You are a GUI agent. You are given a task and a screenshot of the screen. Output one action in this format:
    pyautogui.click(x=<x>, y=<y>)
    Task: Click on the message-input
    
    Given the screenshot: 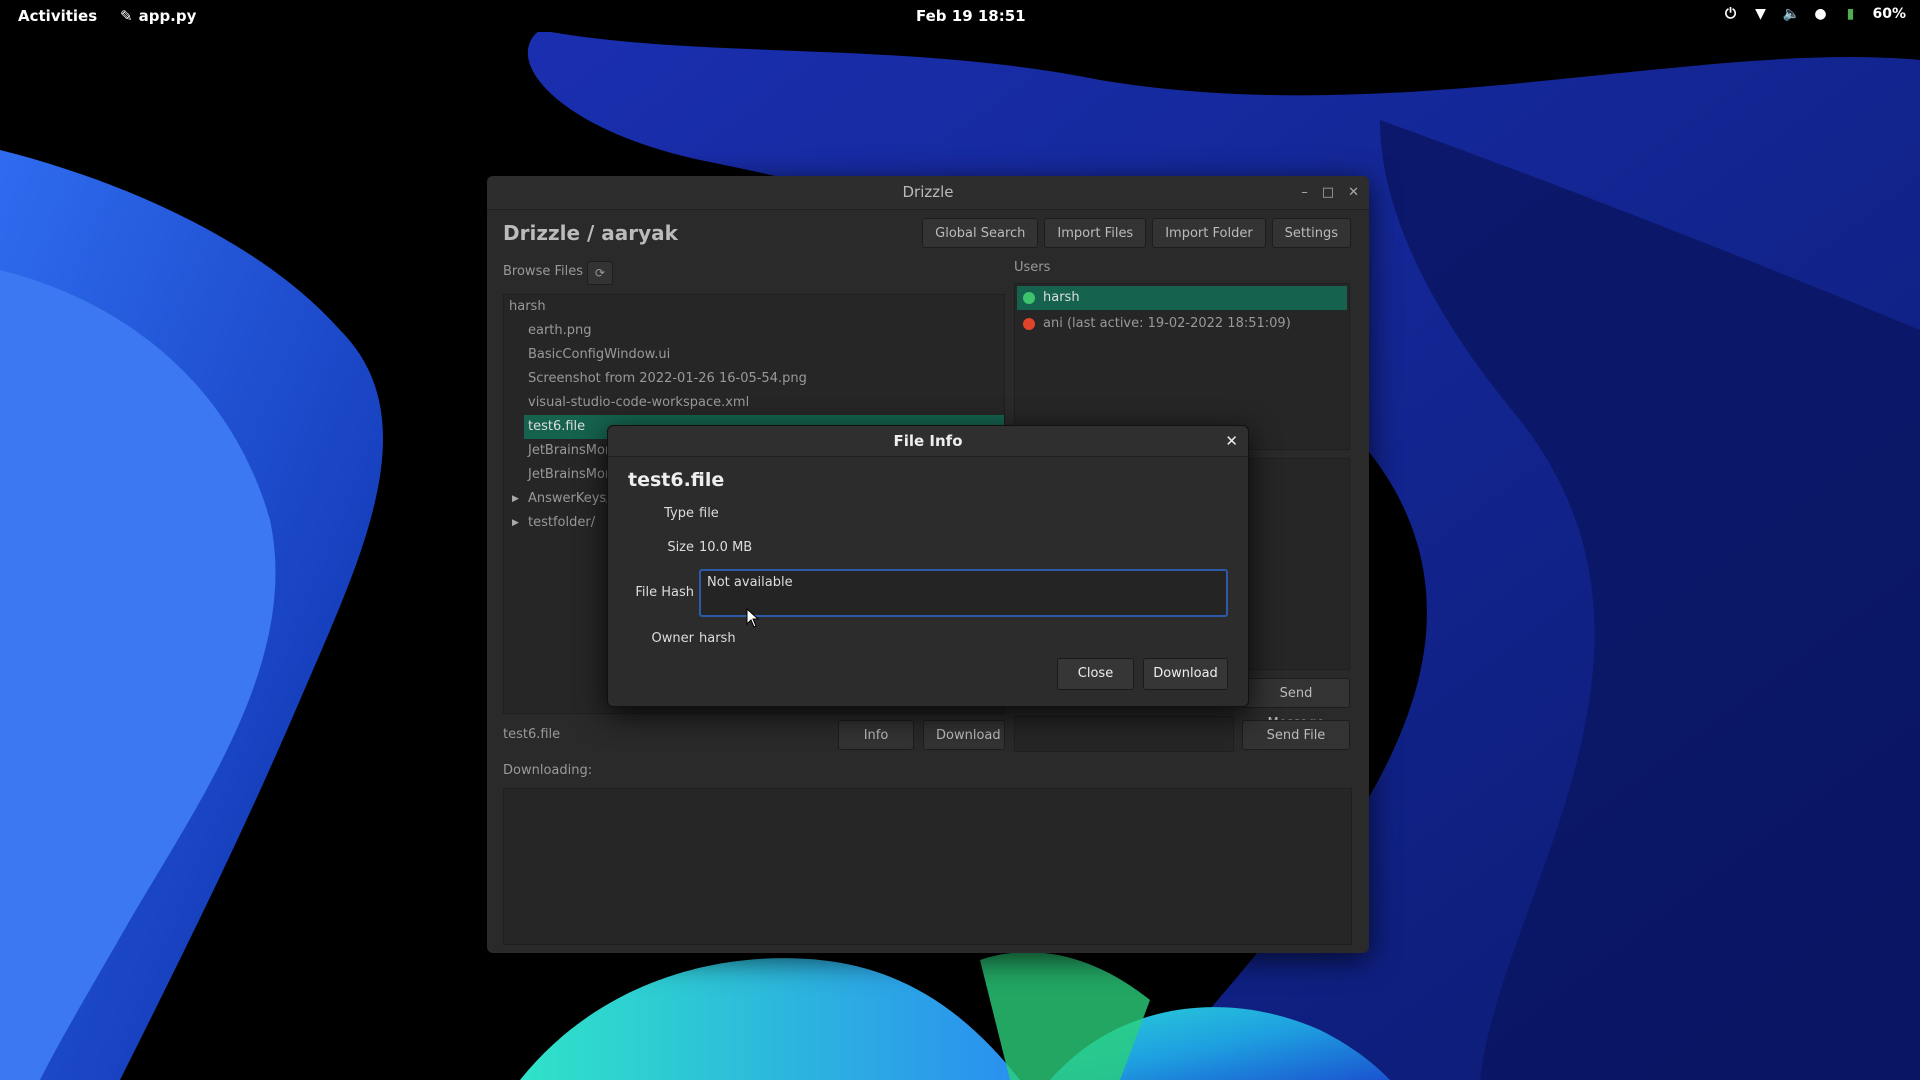 What is the action you would take?
    pyautogui.click(x=1124, y=734)
    